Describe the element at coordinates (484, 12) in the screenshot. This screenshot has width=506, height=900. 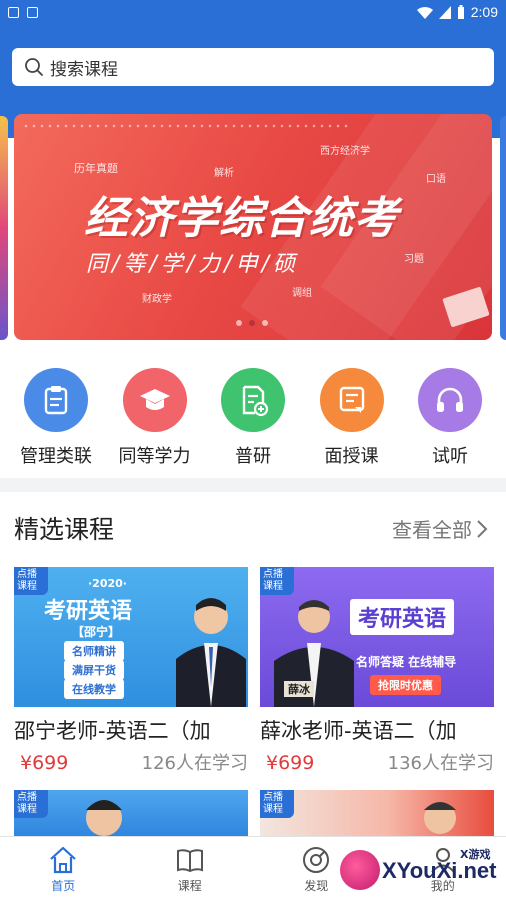
I see `status-time: 2:09` at that location.